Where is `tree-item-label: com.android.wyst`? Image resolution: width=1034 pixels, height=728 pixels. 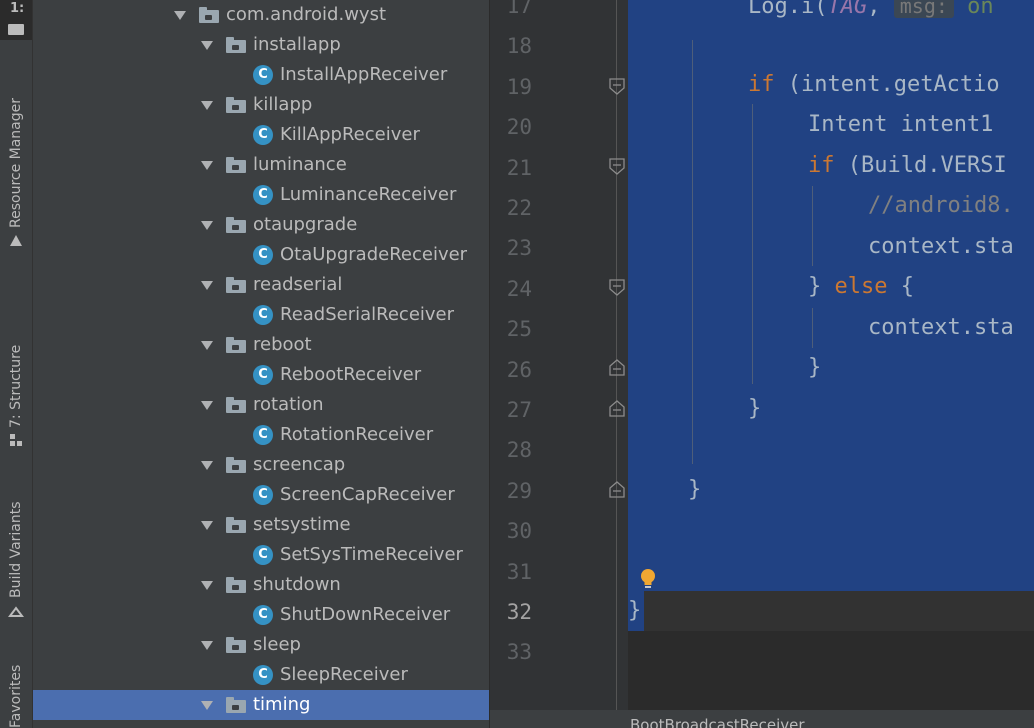 tree-item-label: com.android.wyst is located at coordinates (306, 14).